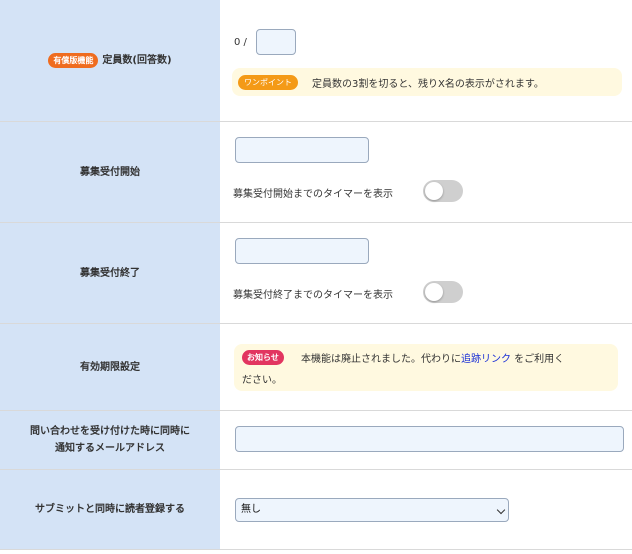 The image size is (632, 554). I want to click on notify-email-row: 問い合わせを受け付けた時に同時に 通知するメールアドレス, so click(316, 440).